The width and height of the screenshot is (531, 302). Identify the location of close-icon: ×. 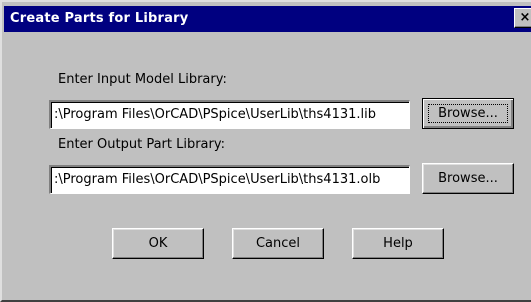
(522, 18).